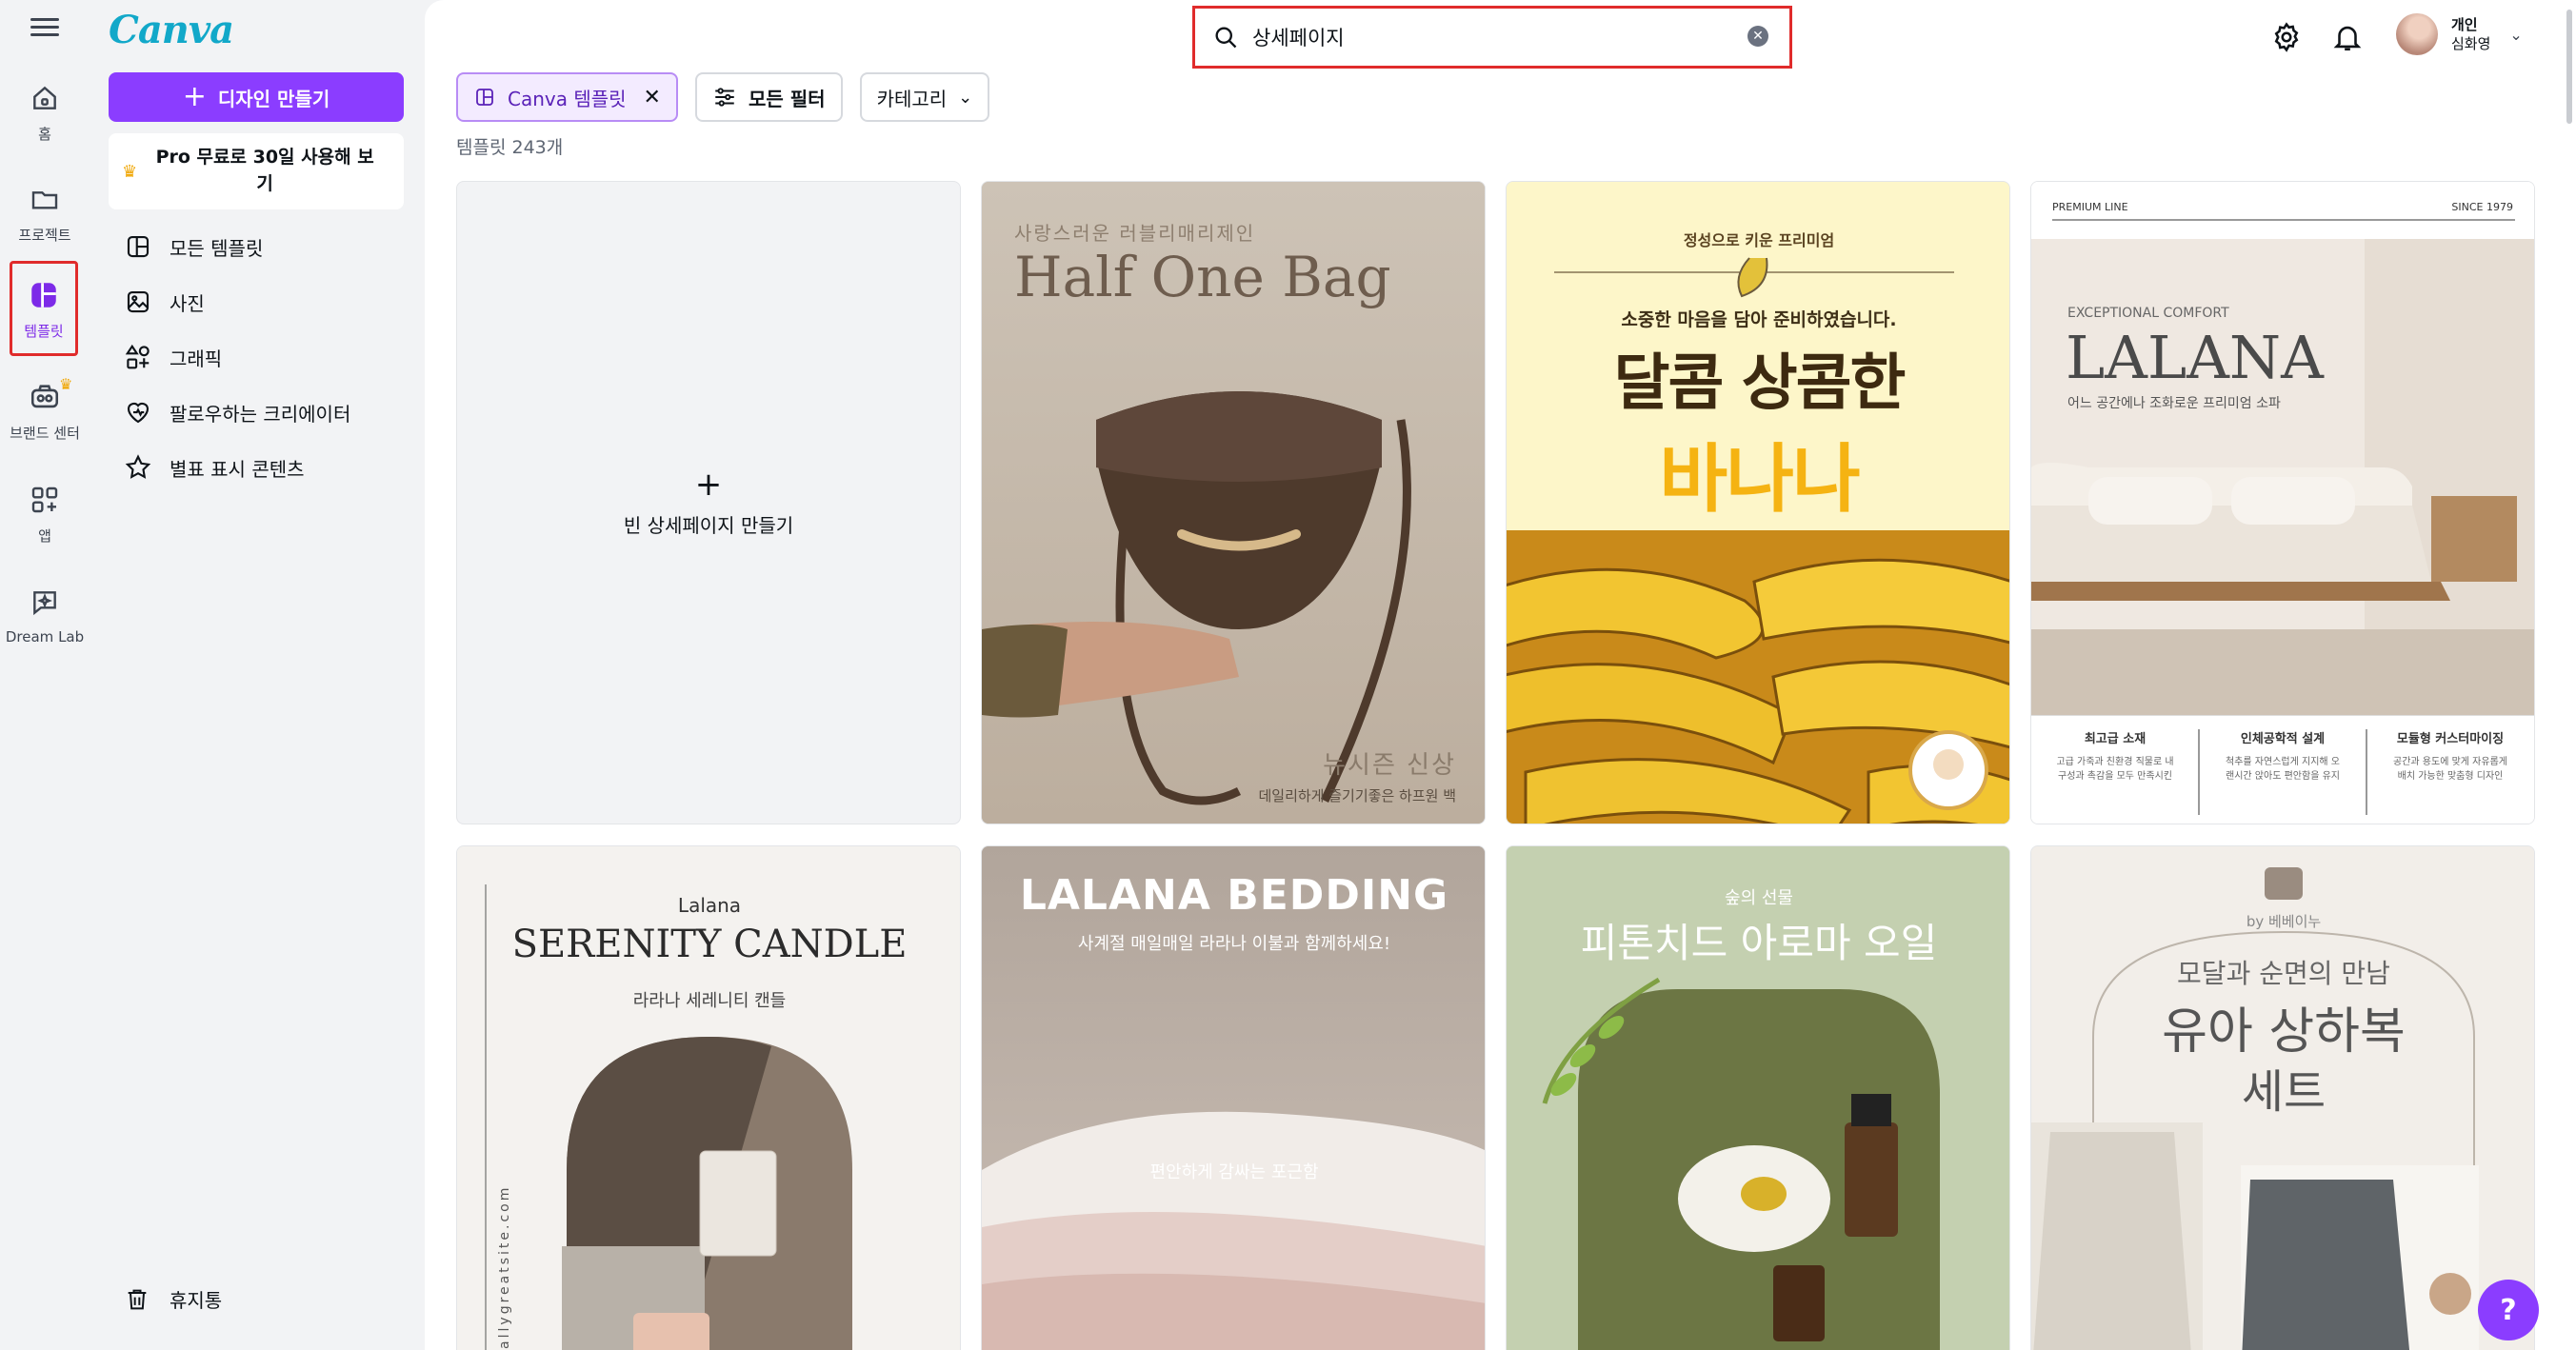 This screenshot has width=2576, height=1350. What do you see at coordinates (197, 358) in the screenshot?
I see `nav-label: 그래픽` at bounding box center [197, 358].